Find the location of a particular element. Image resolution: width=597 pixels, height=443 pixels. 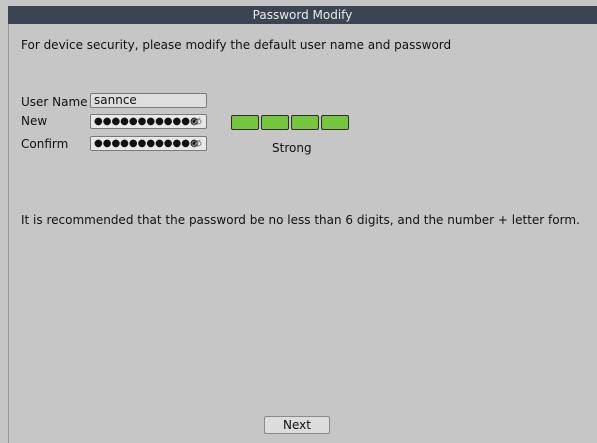

confirm-password-label: Confirm is located at coordinates (45, 144).